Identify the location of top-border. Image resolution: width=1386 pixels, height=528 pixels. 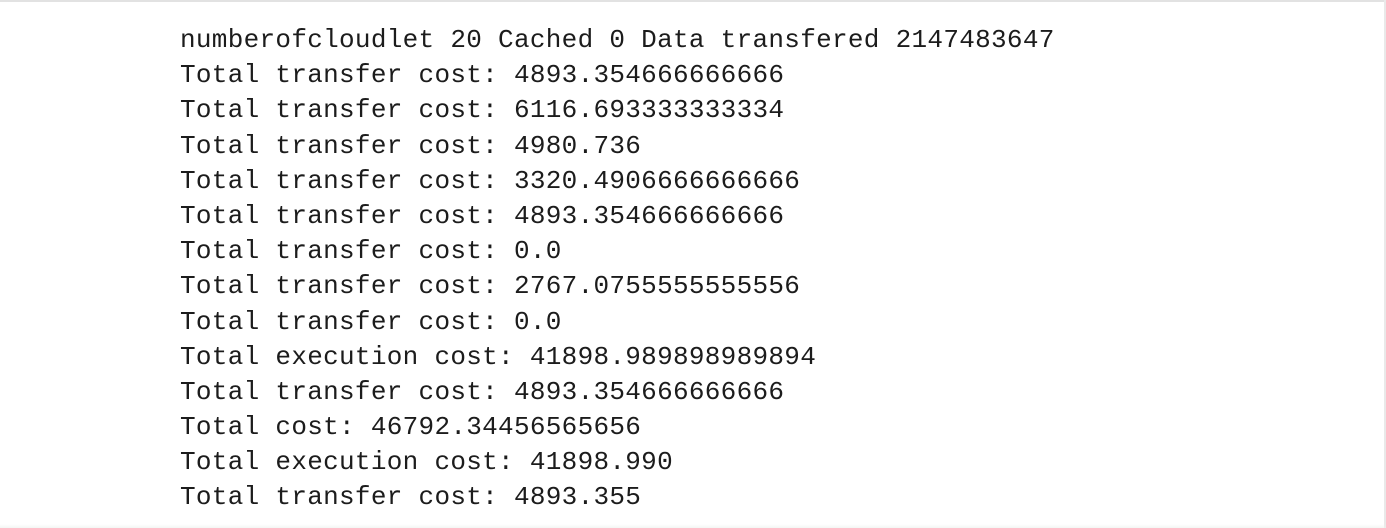
(693, 1).